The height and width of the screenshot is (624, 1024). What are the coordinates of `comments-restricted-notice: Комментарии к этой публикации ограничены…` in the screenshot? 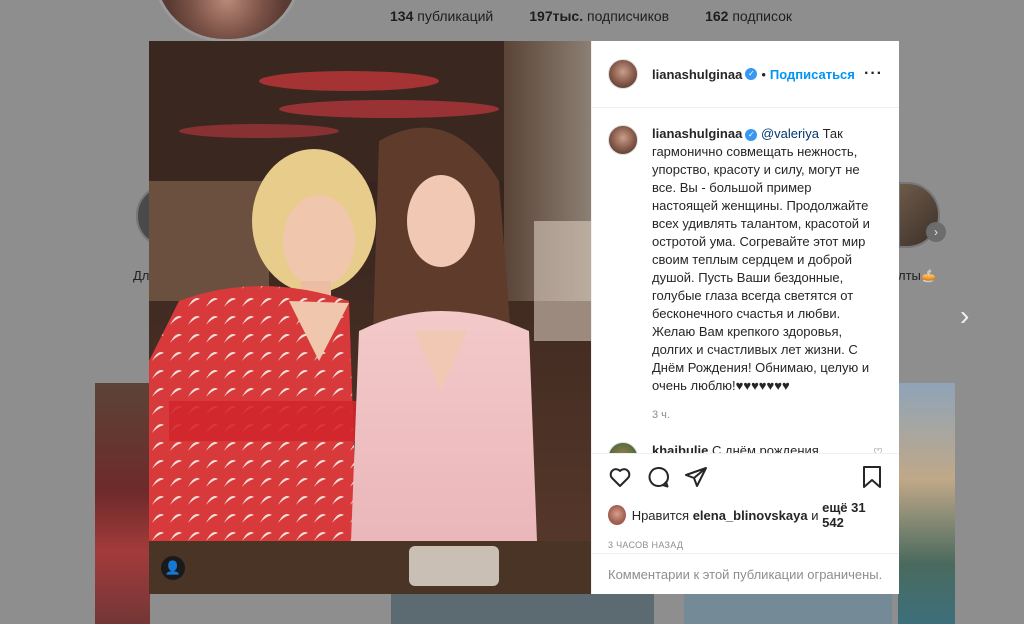 It's located at (745, 573).